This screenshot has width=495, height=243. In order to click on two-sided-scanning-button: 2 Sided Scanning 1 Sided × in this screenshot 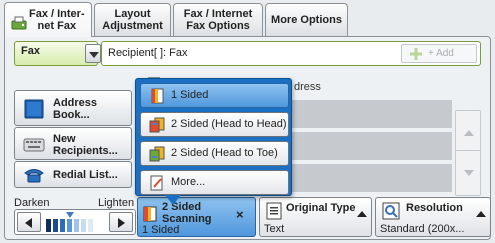, I will do `click(196, 217)`.